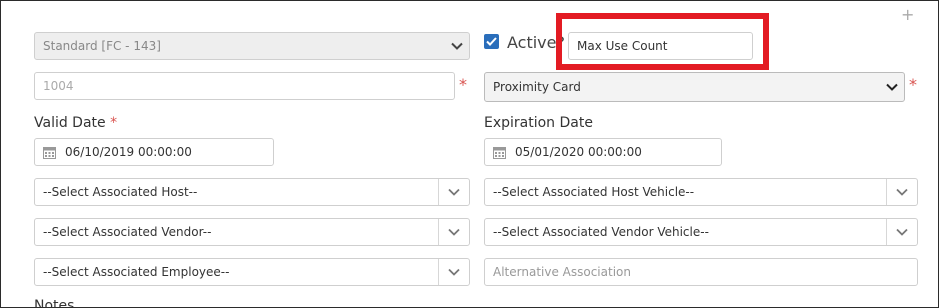 Image resolution: width=939 pixels, height=308 pixels. I want to click on associated-host-select: --Select Associated Host--, so click(252, 192).